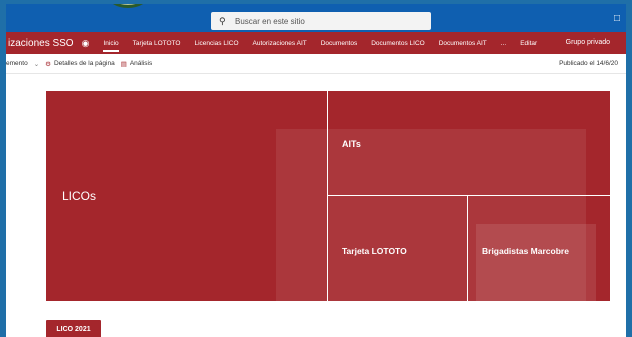 This screenshot has width=632, height=337. What do you see at coordinates (123, 64) in the screenshot?
I see `chart-icon: ▤` at bounding box center [123, 64].